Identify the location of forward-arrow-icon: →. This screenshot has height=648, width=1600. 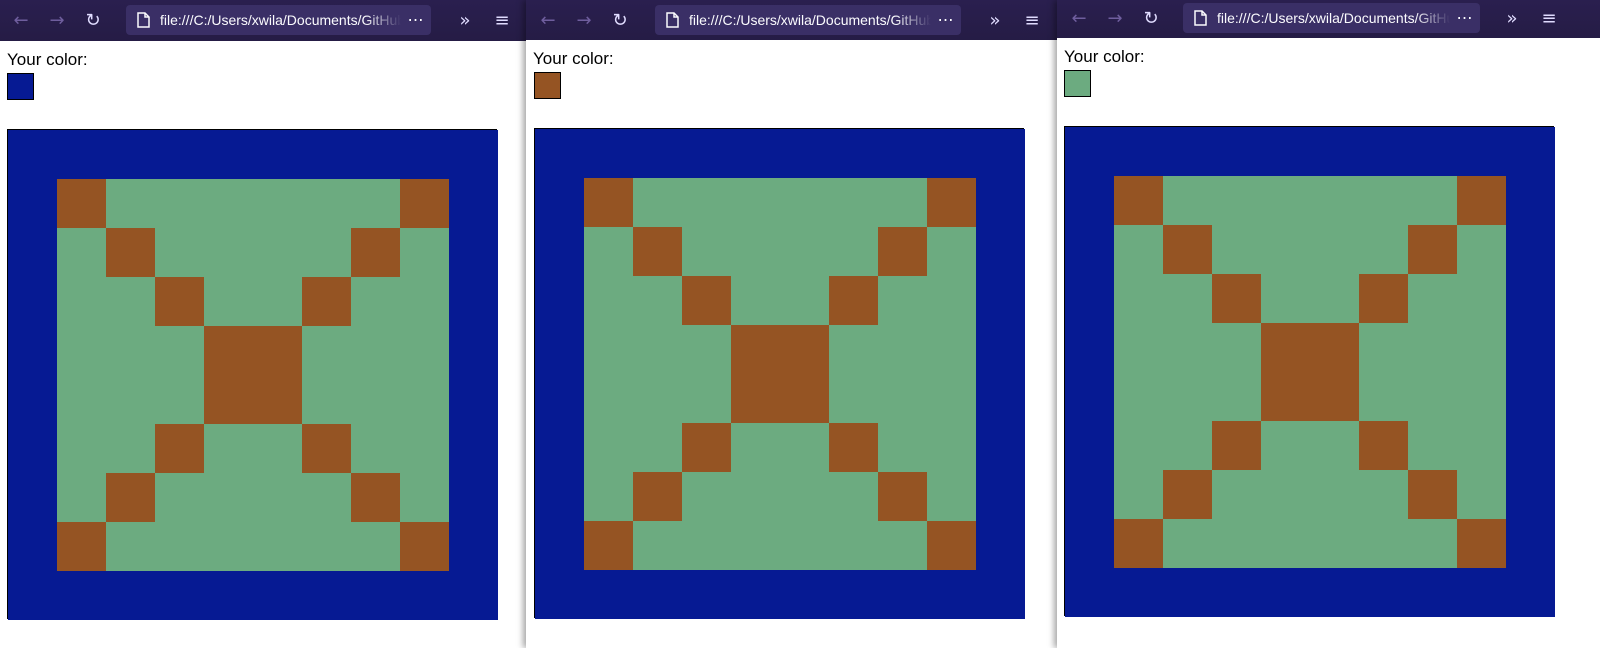
(584, 21).